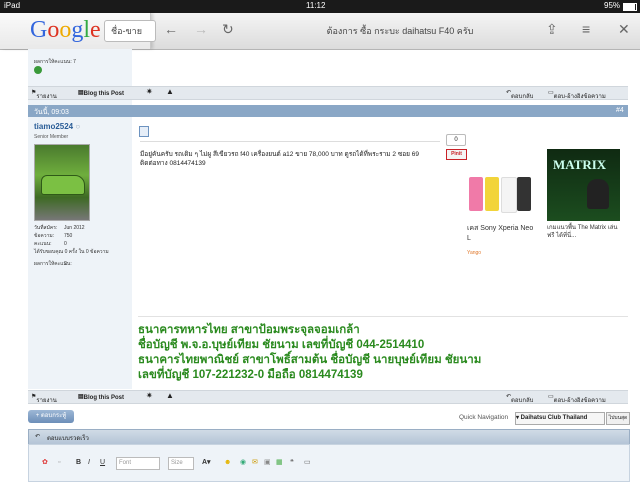  Describe the element at coordinates (383, 316) in the screenshot. I see `signature-divider` at that location.